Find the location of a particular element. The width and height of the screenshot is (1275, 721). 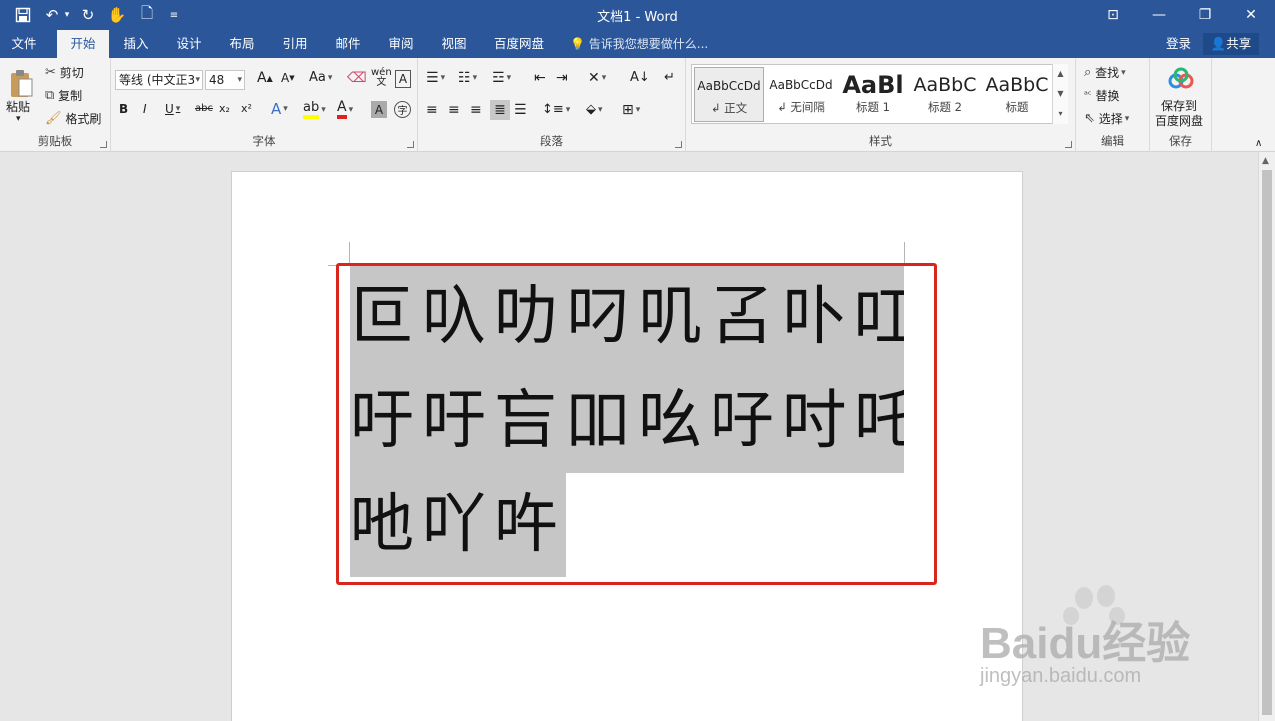

copy-icon: ⧉ is located at coordinates (50, 95).